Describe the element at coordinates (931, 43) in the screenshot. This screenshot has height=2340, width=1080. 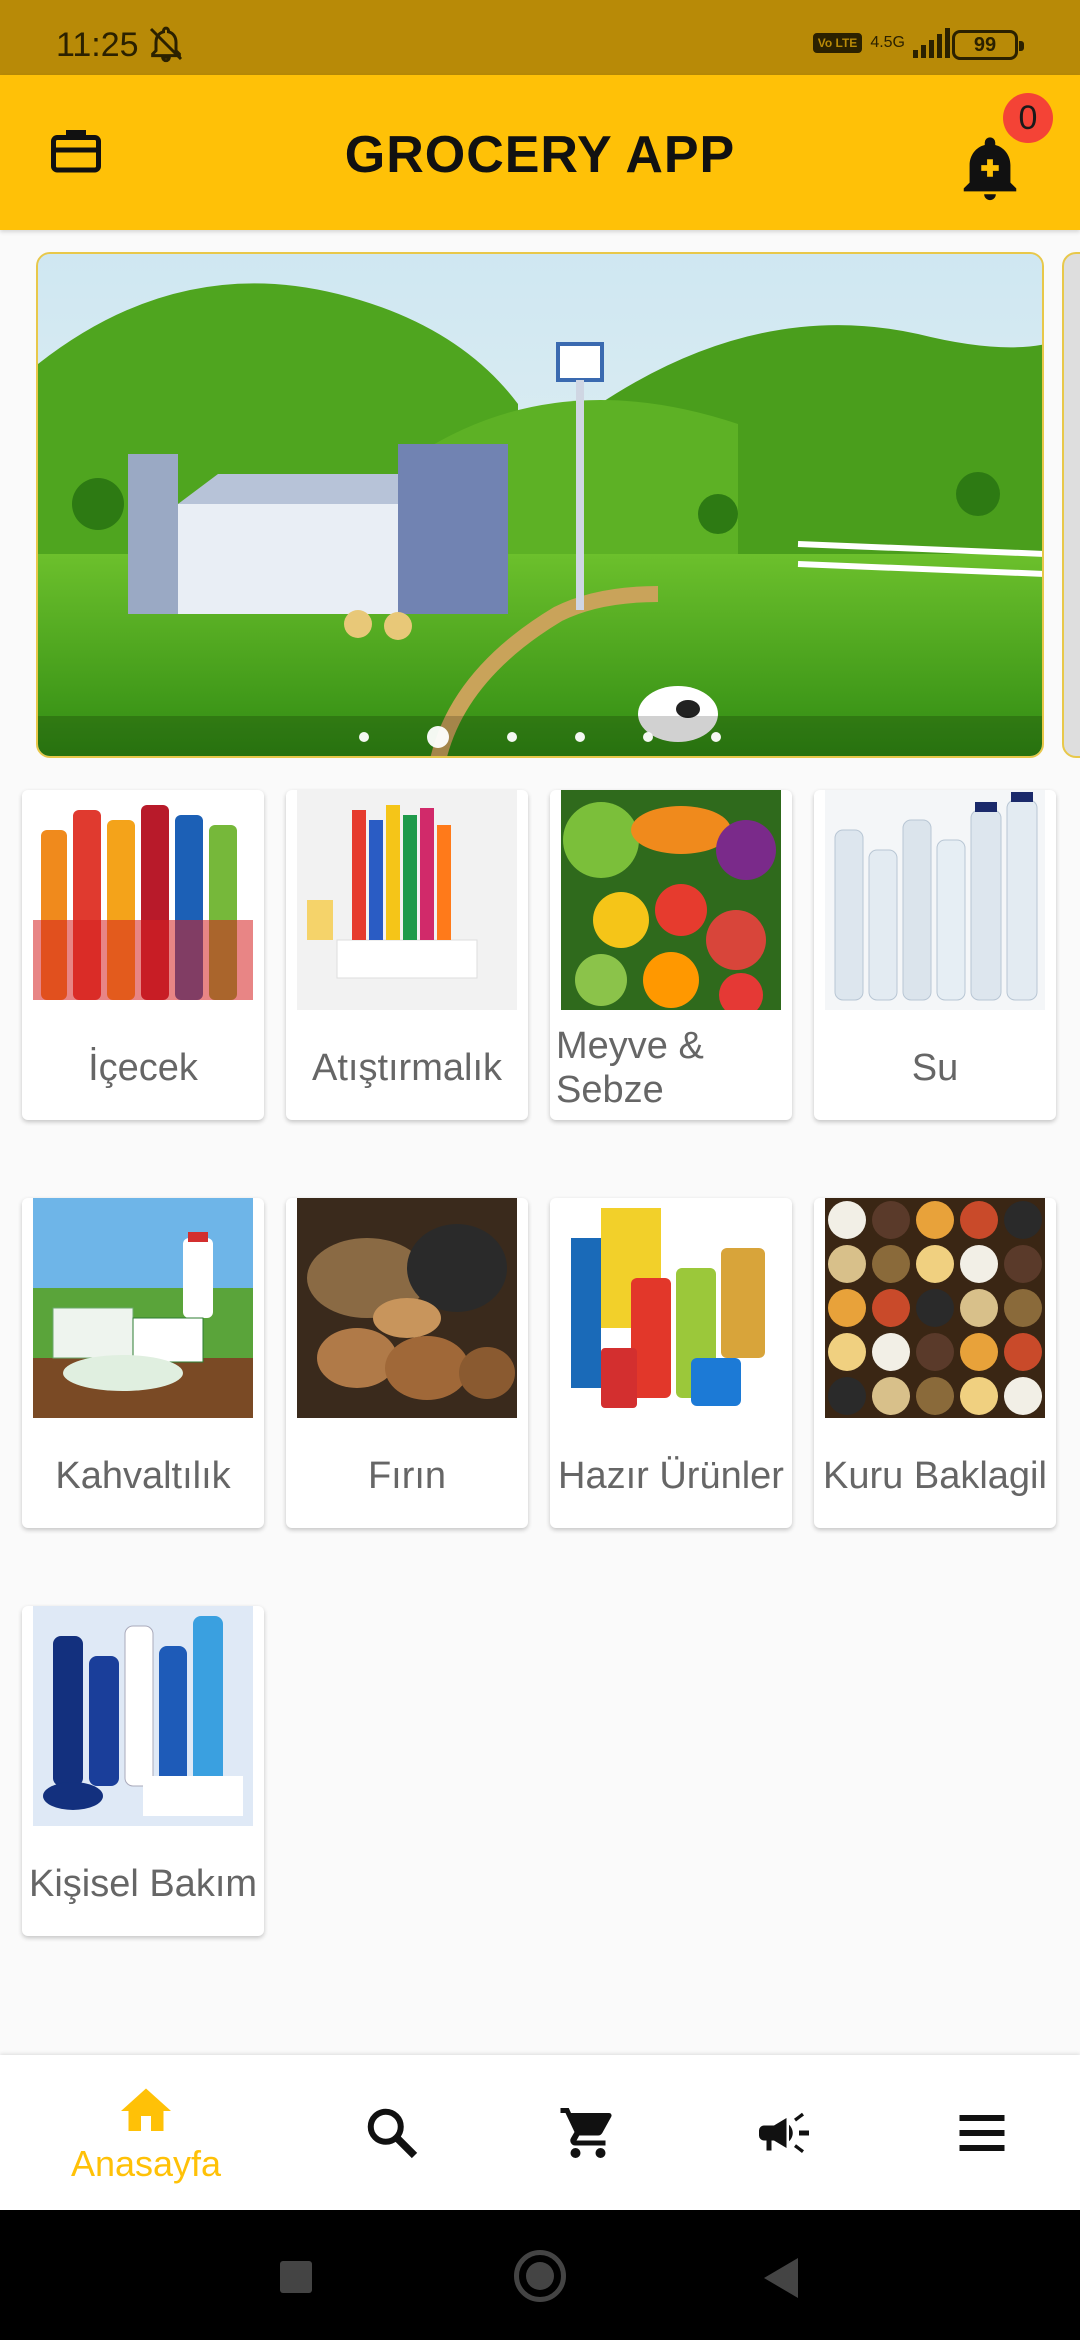
I see `signal-icon` at that location.